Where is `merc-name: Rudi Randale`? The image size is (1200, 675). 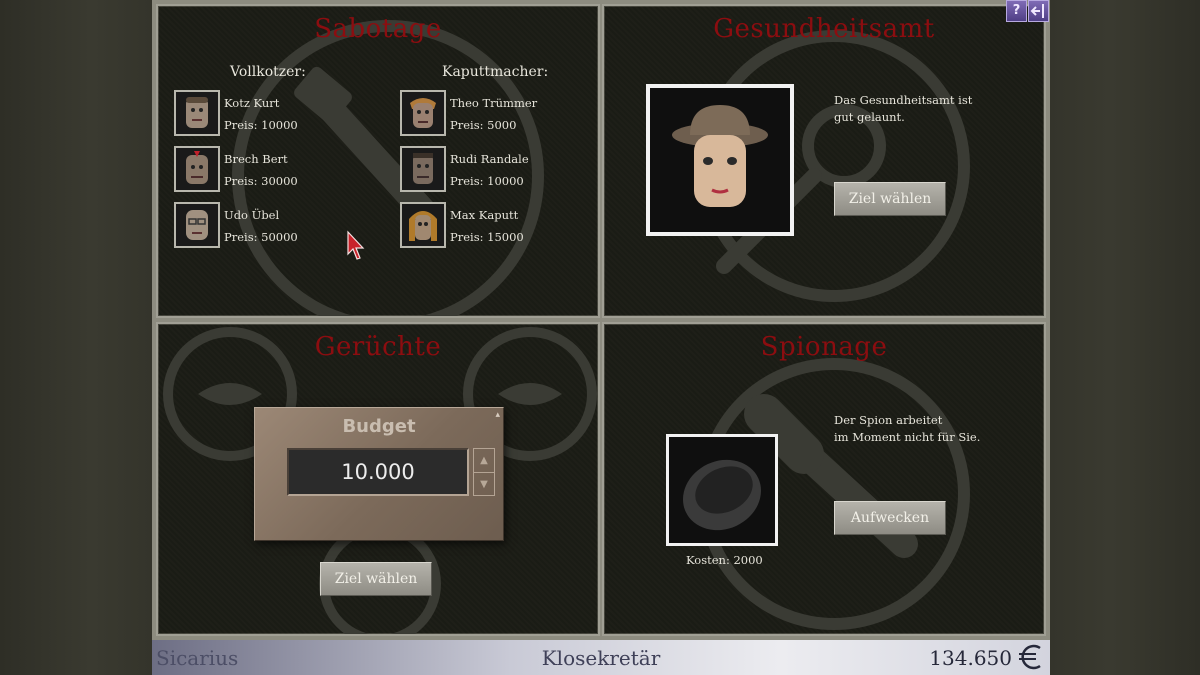
merc-name: Rudi Randale is located at coordinates (489, 159).